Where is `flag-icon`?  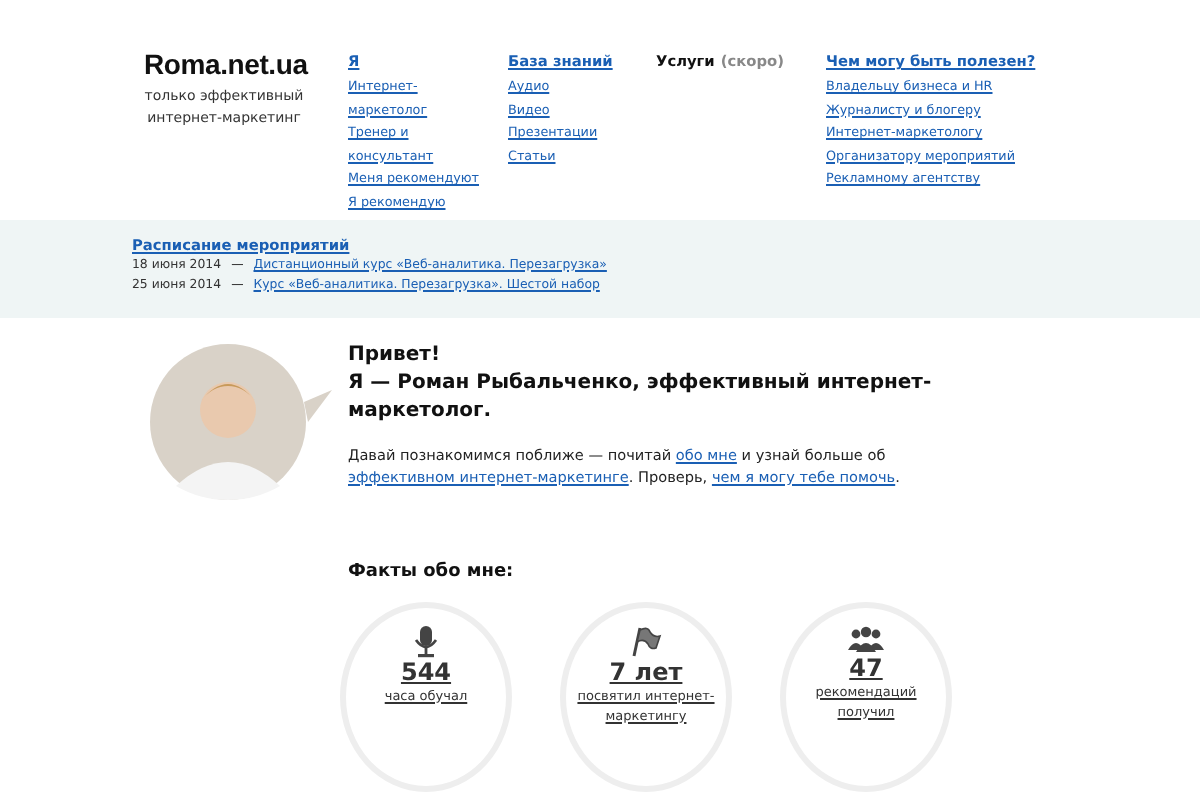
flag-icon is located at coordinates (646, 641).